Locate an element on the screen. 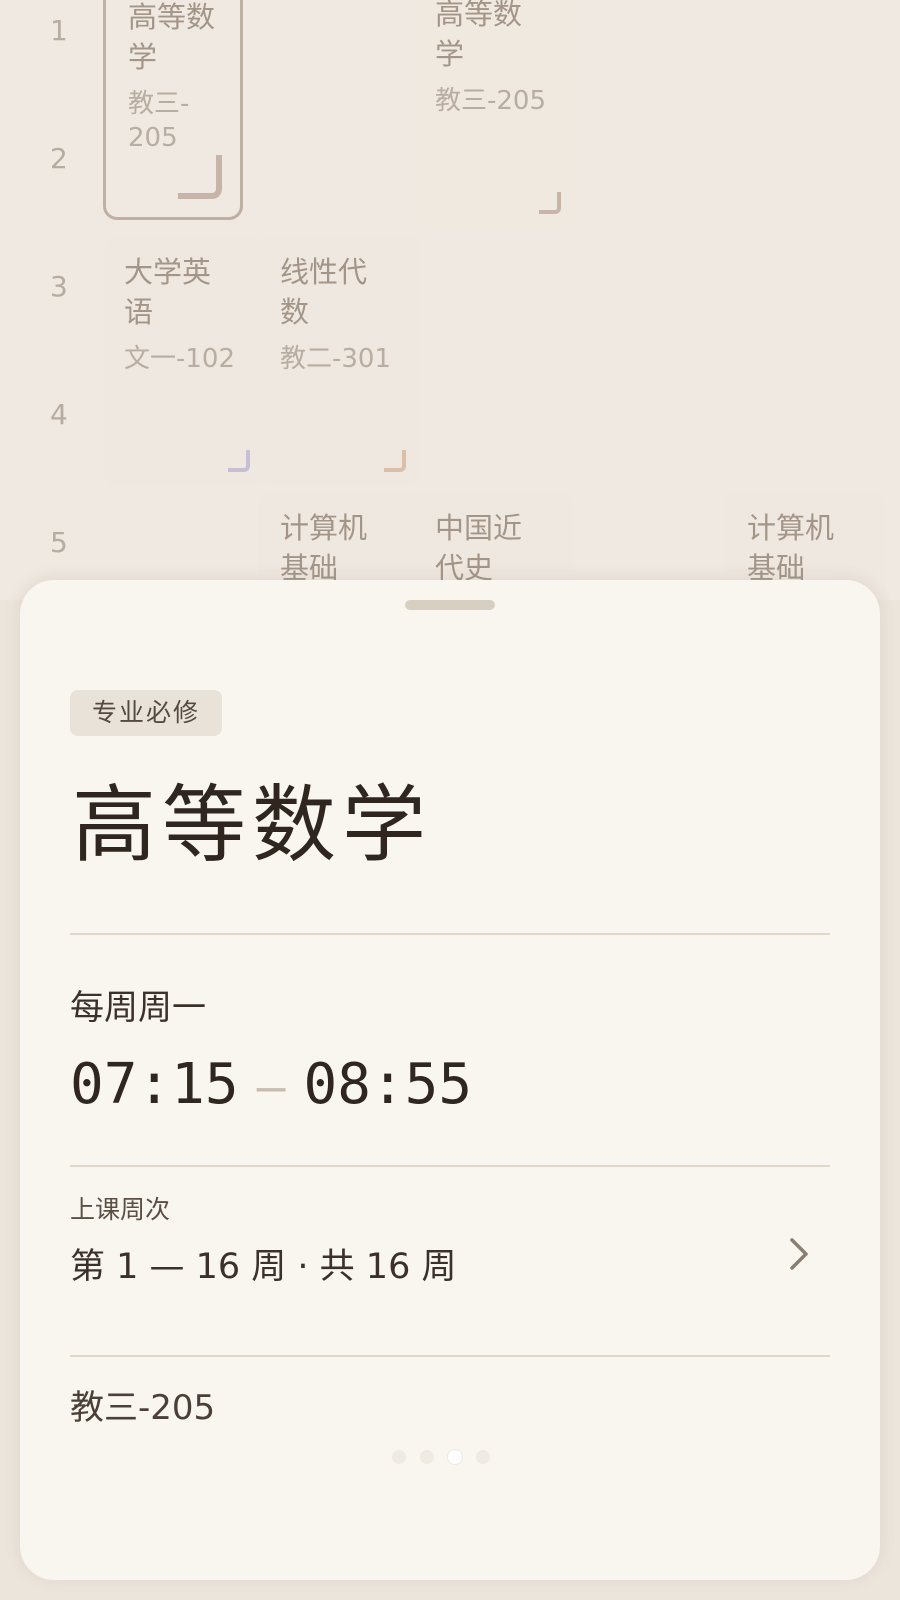 This screenshot has width=900, height=1600. course-cell-name: 中国近代史 is located at coordinates (479, 548).